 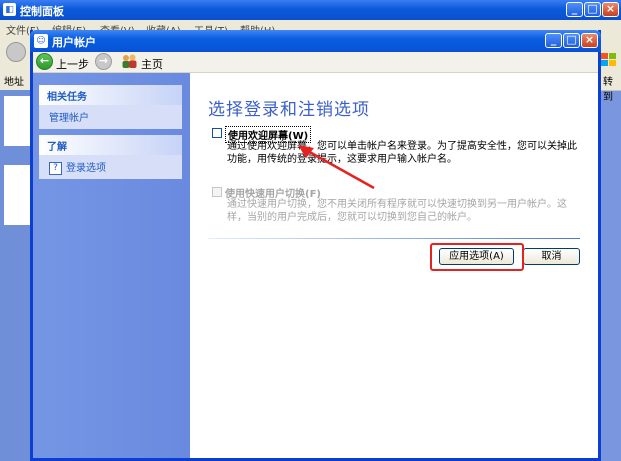 I want to click on control-panel-title: 控制面板, so click(x=42, y=11).